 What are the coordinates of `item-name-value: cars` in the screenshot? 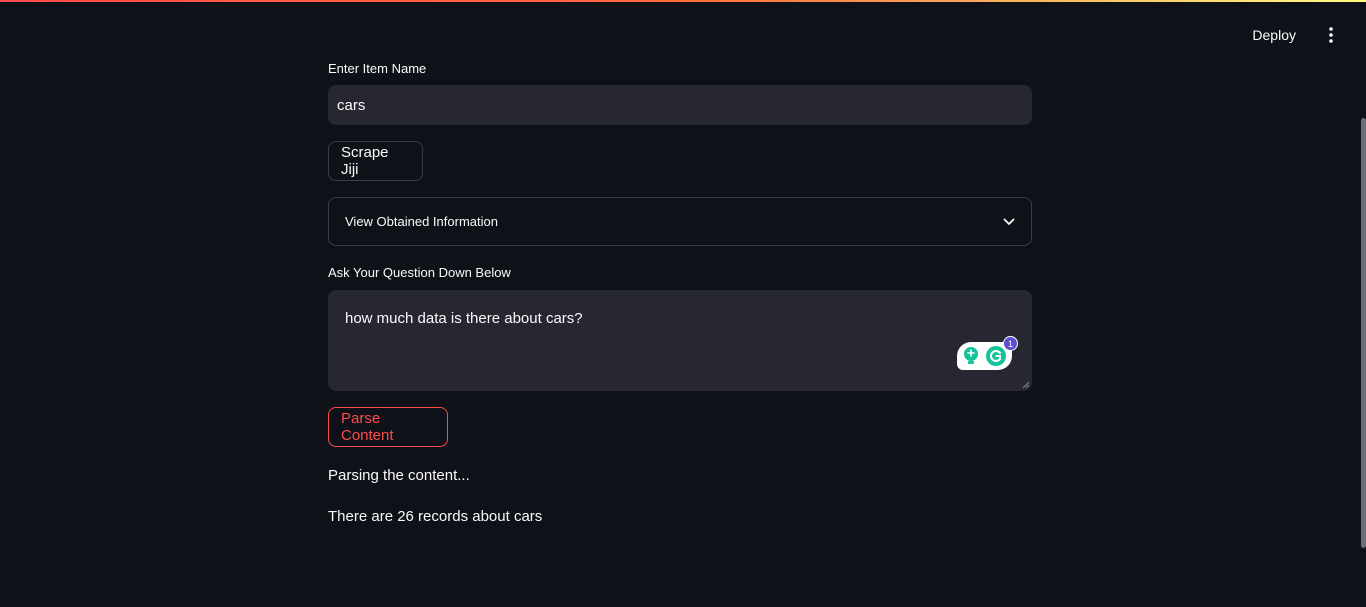 It's located at (351, 105).